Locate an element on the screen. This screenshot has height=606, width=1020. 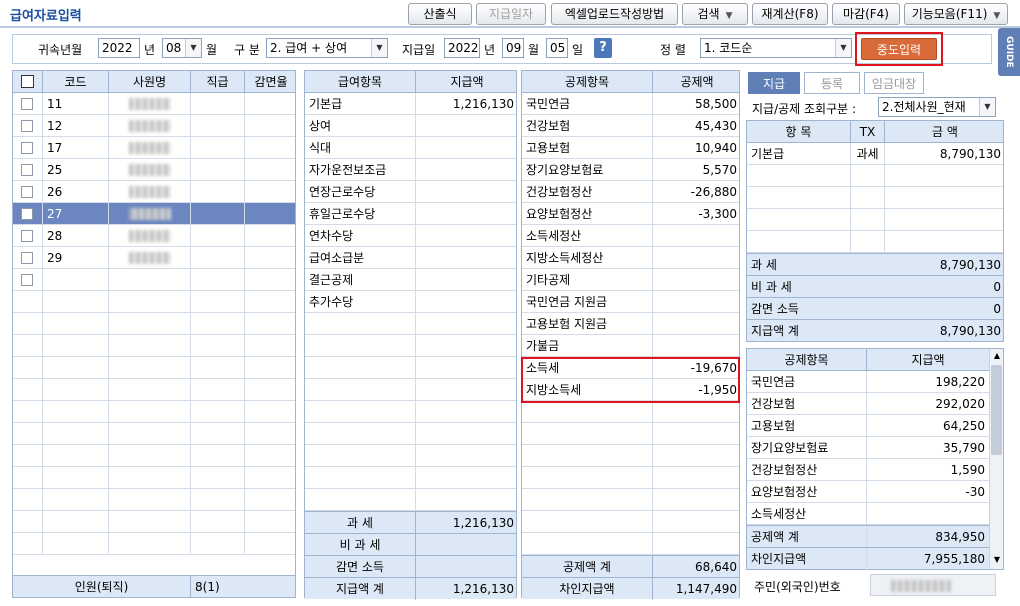
scroll-up-icon: ▲ is located at coordinates (997, 356).